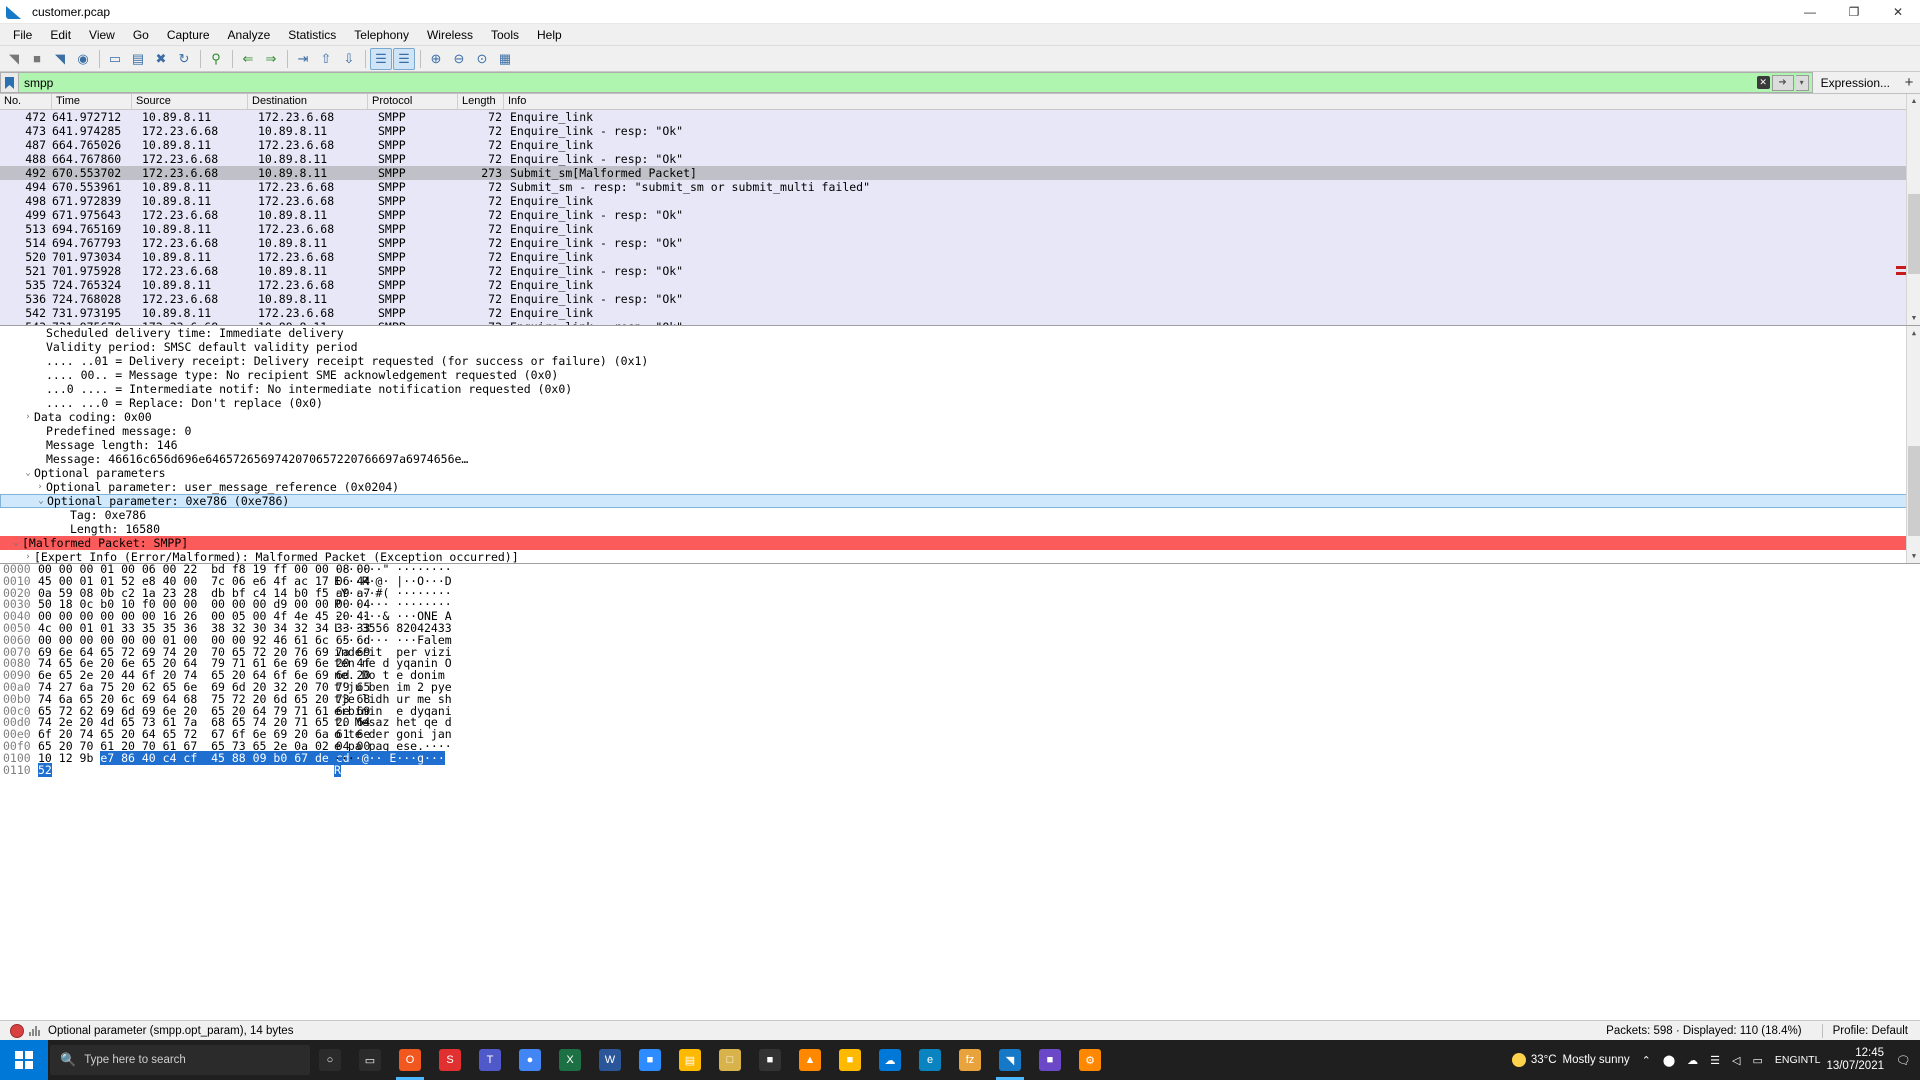 This screenshot has height=1080, width=1920. What do you see at coordinates (312, 35) in the screenshot?
I see `menu-statistics: Statistics` at bounding box center [312, 35].